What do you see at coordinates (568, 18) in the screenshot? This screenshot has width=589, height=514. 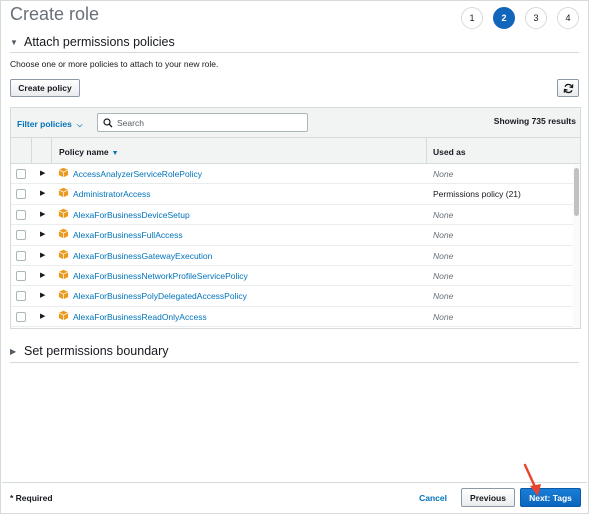 I see `step-4: 4` at bounding box center [568, 18].